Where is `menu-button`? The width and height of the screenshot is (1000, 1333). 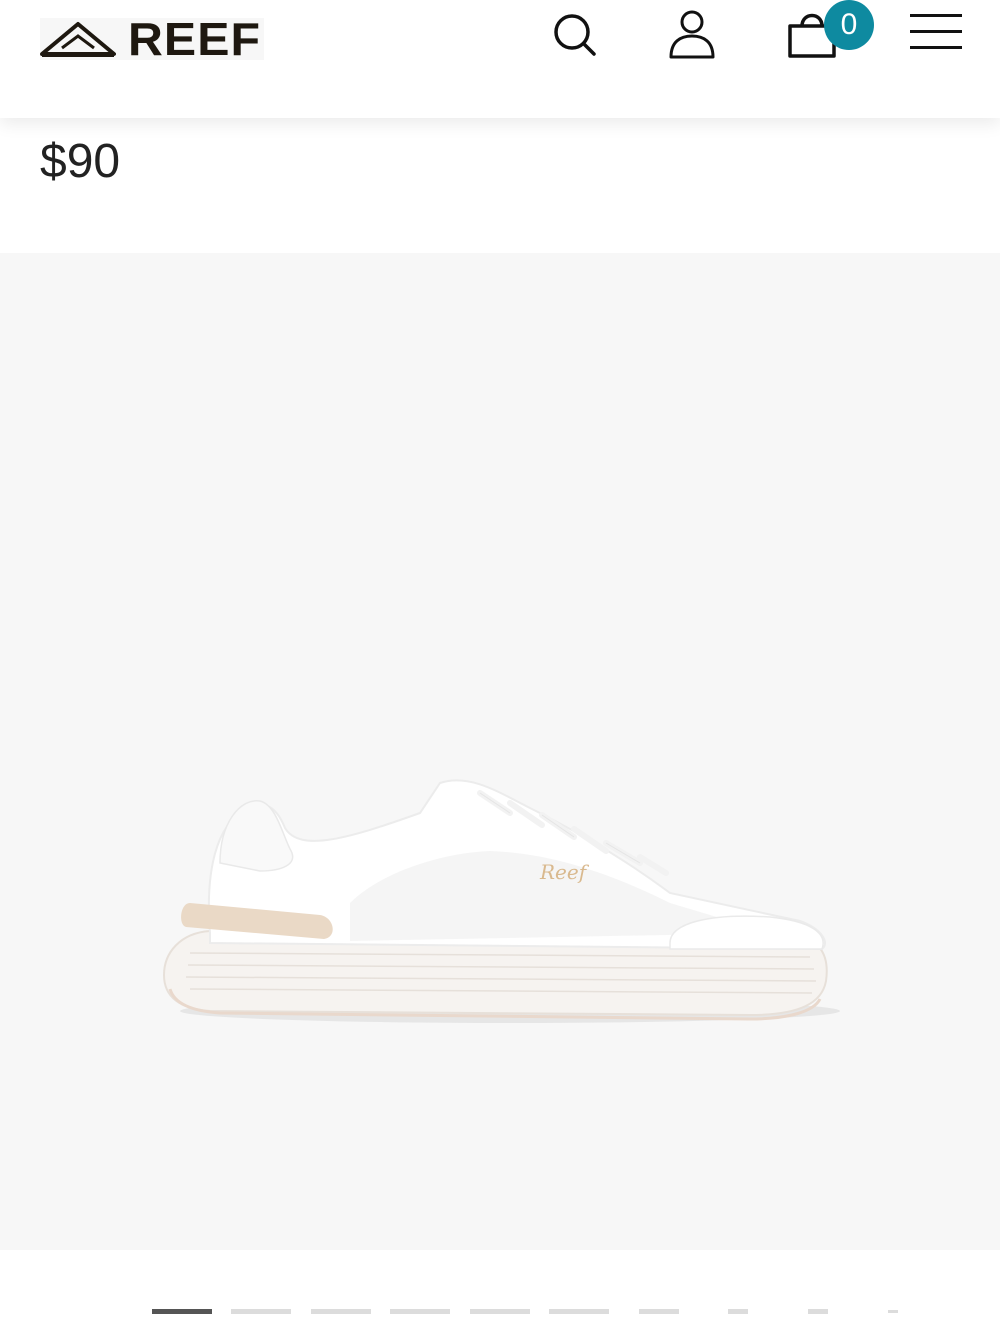 menu-button is located at coordinates (936, 32).